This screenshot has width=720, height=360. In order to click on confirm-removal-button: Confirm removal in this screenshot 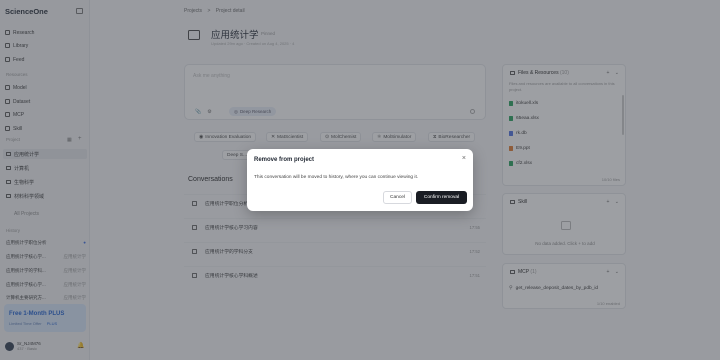, I will do `click(441, 197)`.